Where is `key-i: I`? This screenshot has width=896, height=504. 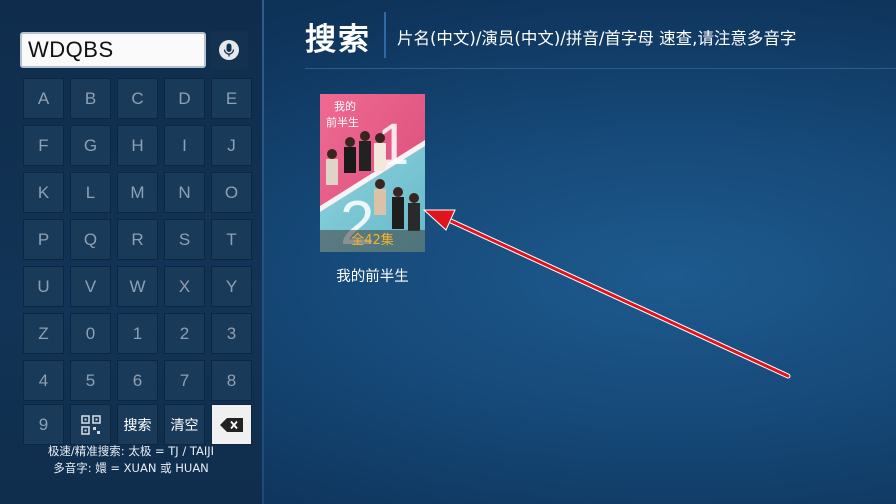 key-i: I is located at coordinates (184, 145).